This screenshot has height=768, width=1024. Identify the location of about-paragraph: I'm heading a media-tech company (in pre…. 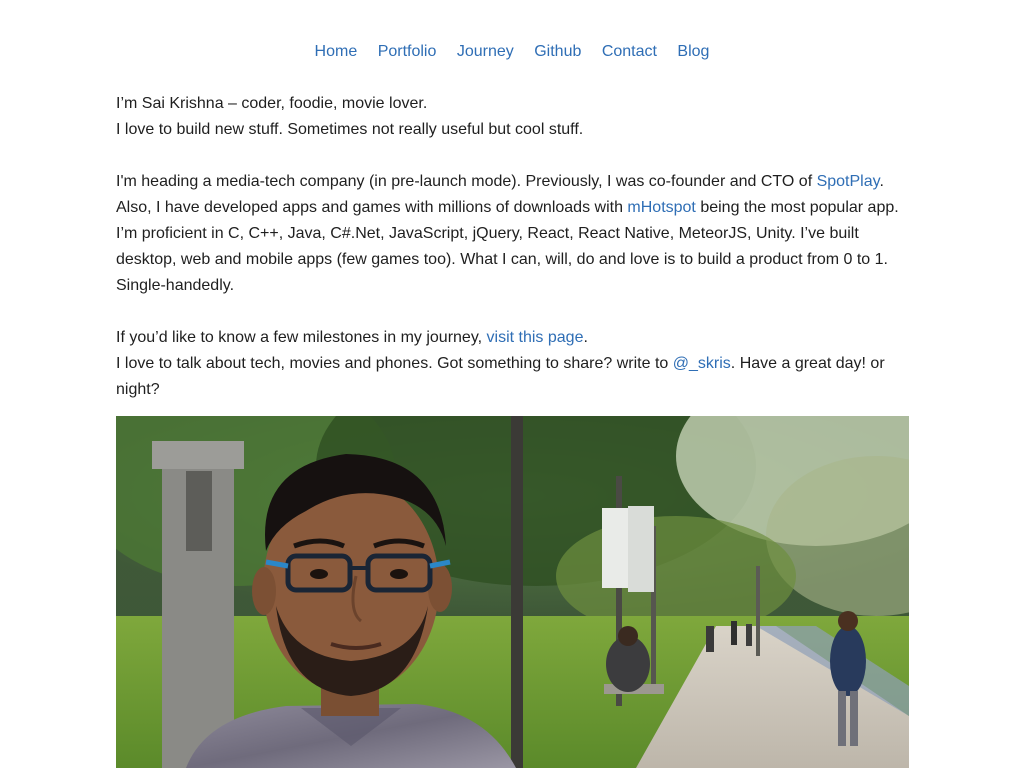
(513, 234).